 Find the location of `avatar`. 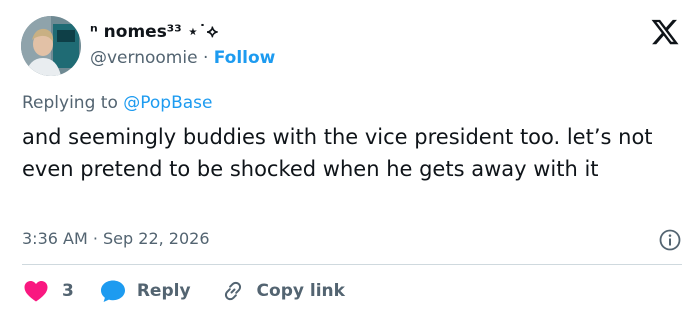

avatar is located at coordinates (51, 46).